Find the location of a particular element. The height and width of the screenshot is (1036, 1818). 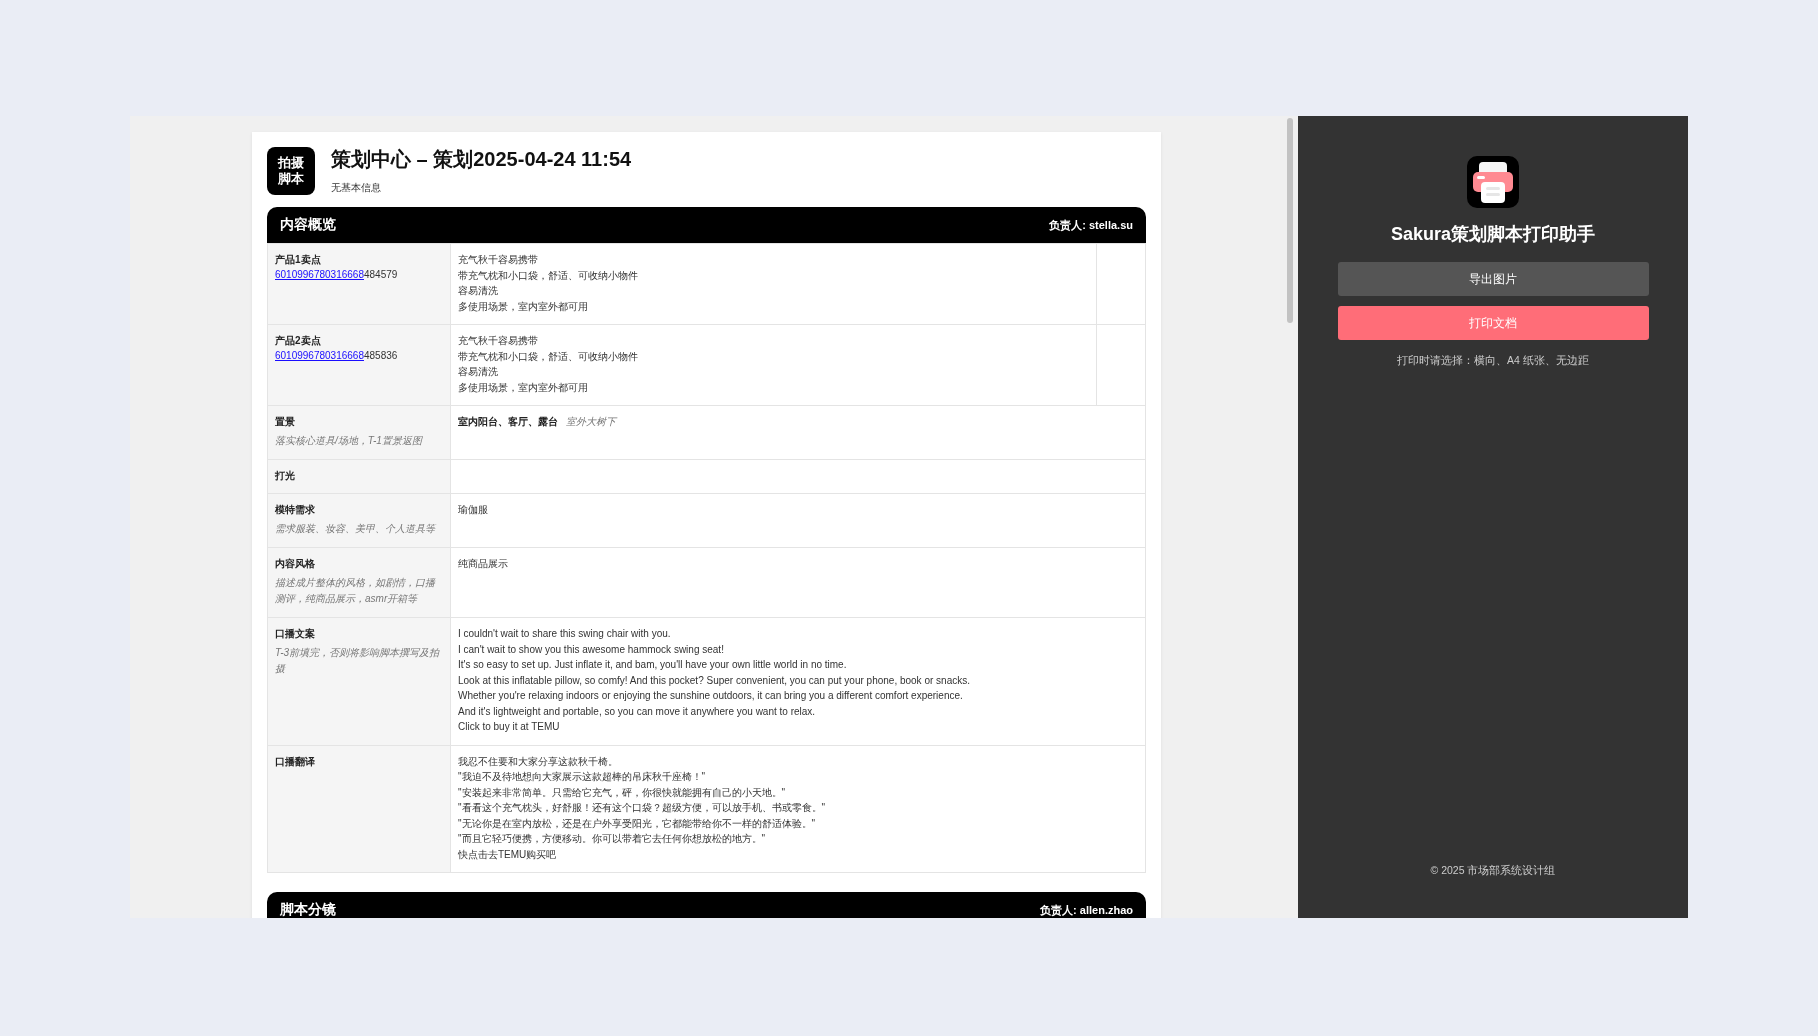

row-label: 产品2卖点 is located at coordinates (298, 341).